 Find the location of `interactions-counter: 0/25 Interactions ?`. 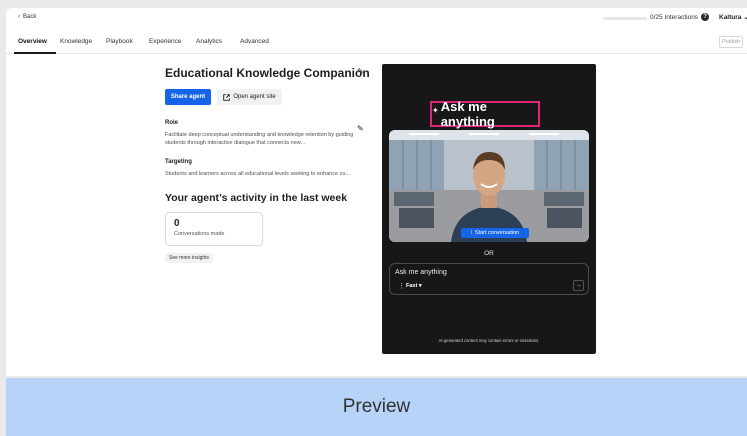

interactions-counter: 0/25 Interactions ? is located at coordinates (680, 17).